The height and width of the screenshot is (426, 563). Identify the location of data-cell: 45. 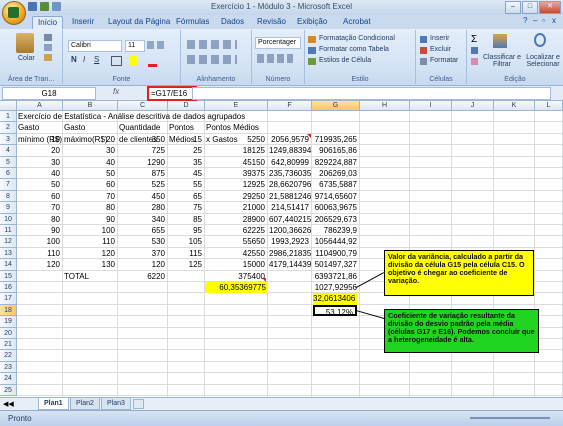
(185, 173).